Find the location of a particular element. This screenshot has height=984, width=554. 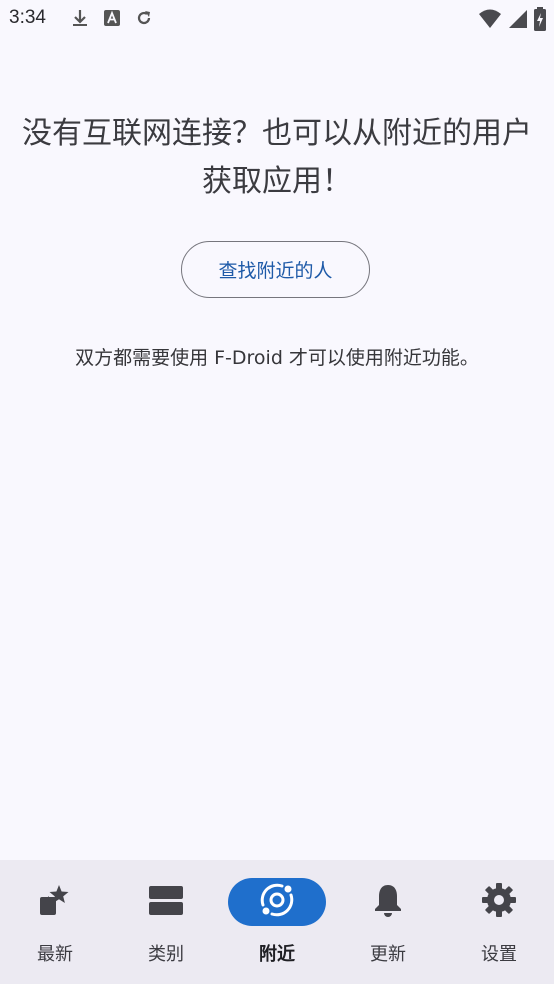

nav-item-categories: 类别 is located at coordinates (166, 922).